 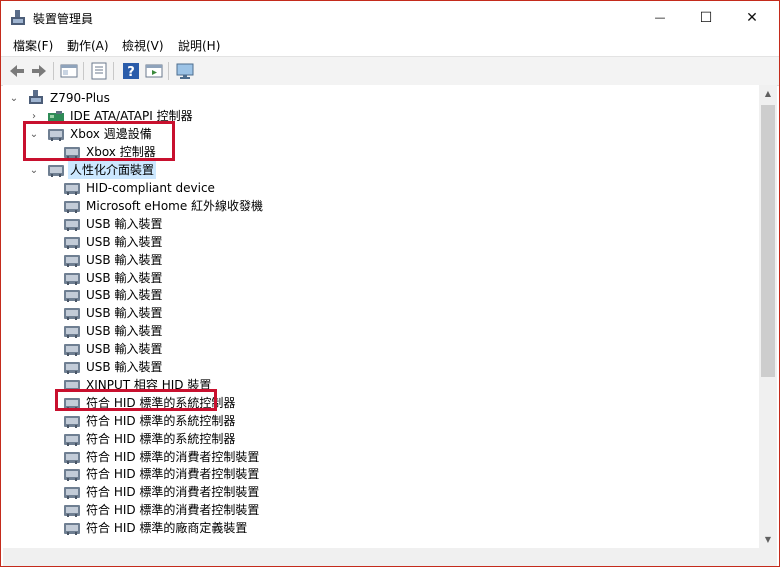 I want to click on scroll-up-icon: ▲, so click(x=768, y=93).